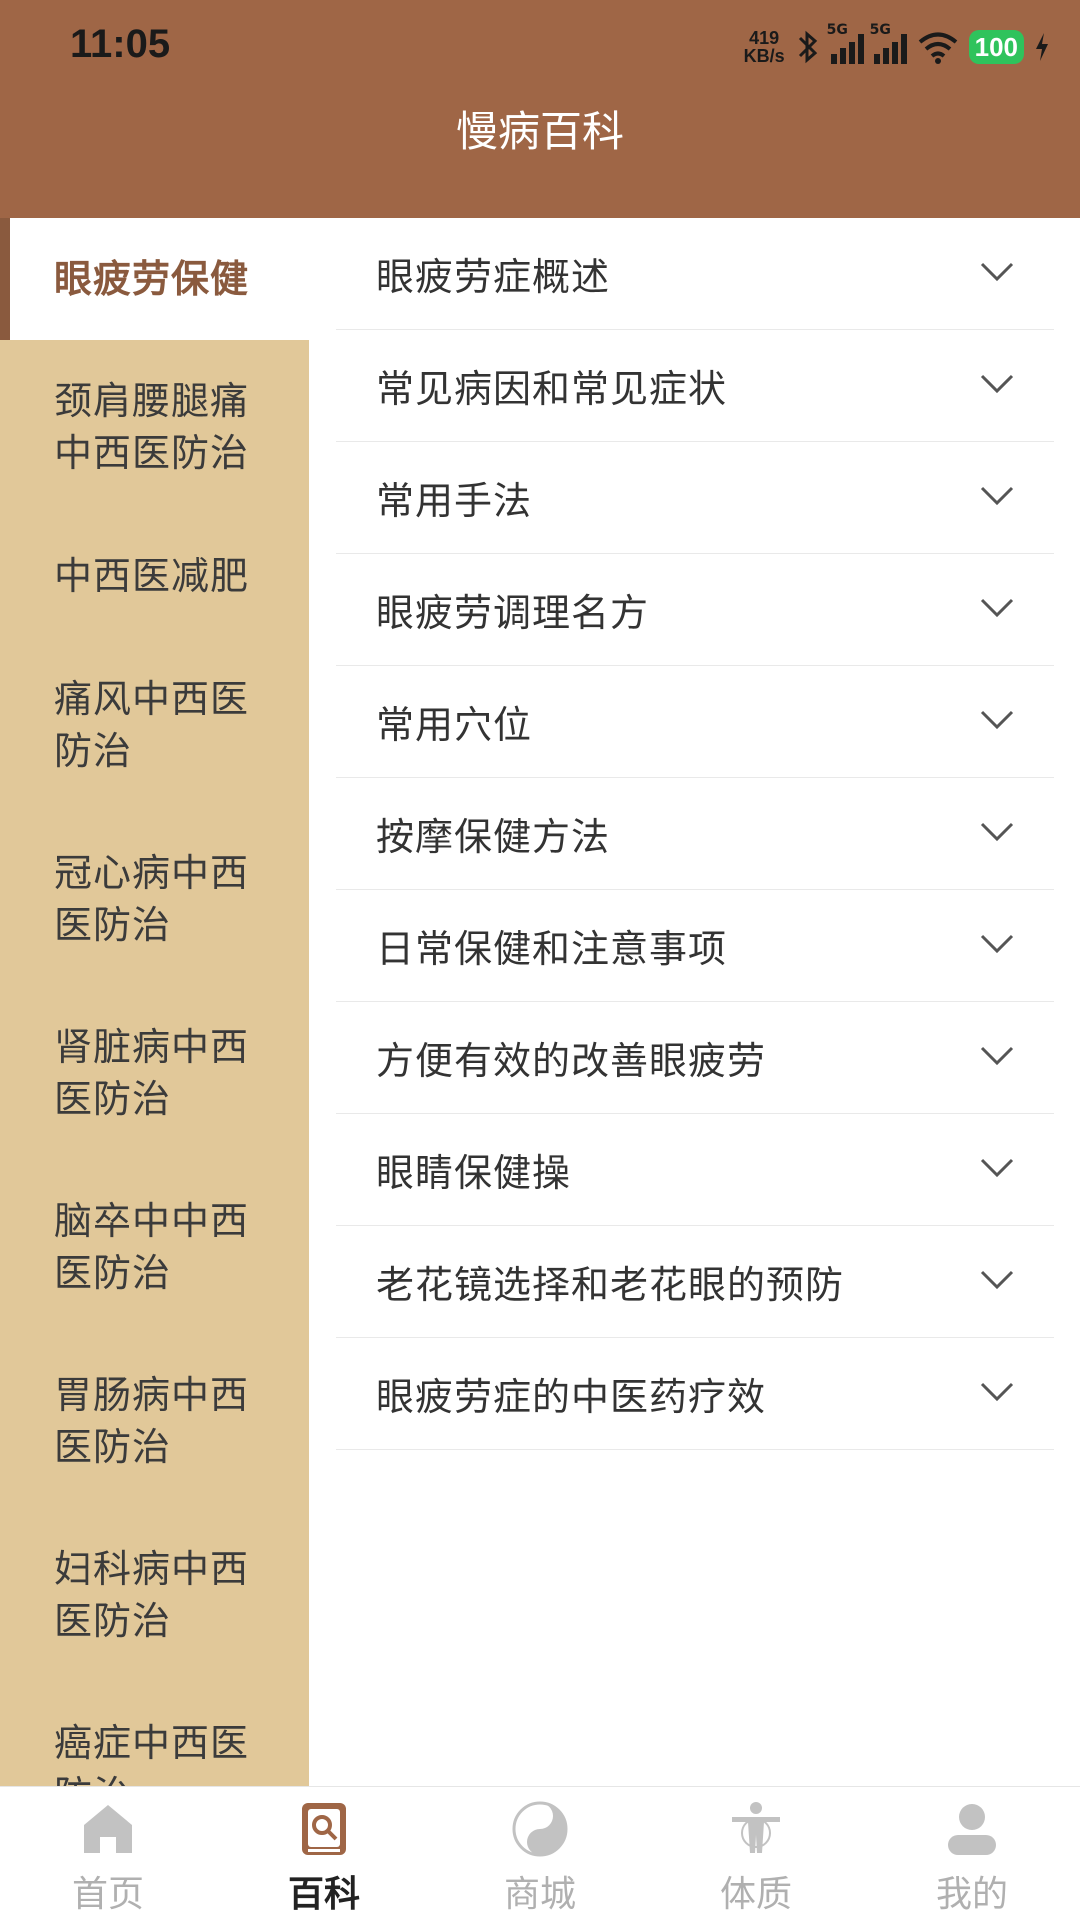 The width and height of the screenshot is (1080, 1921). What do you see at coordinates (1042, 47) in the screenshot?
I see `charging-icon` at bounding box center [1042, 47].